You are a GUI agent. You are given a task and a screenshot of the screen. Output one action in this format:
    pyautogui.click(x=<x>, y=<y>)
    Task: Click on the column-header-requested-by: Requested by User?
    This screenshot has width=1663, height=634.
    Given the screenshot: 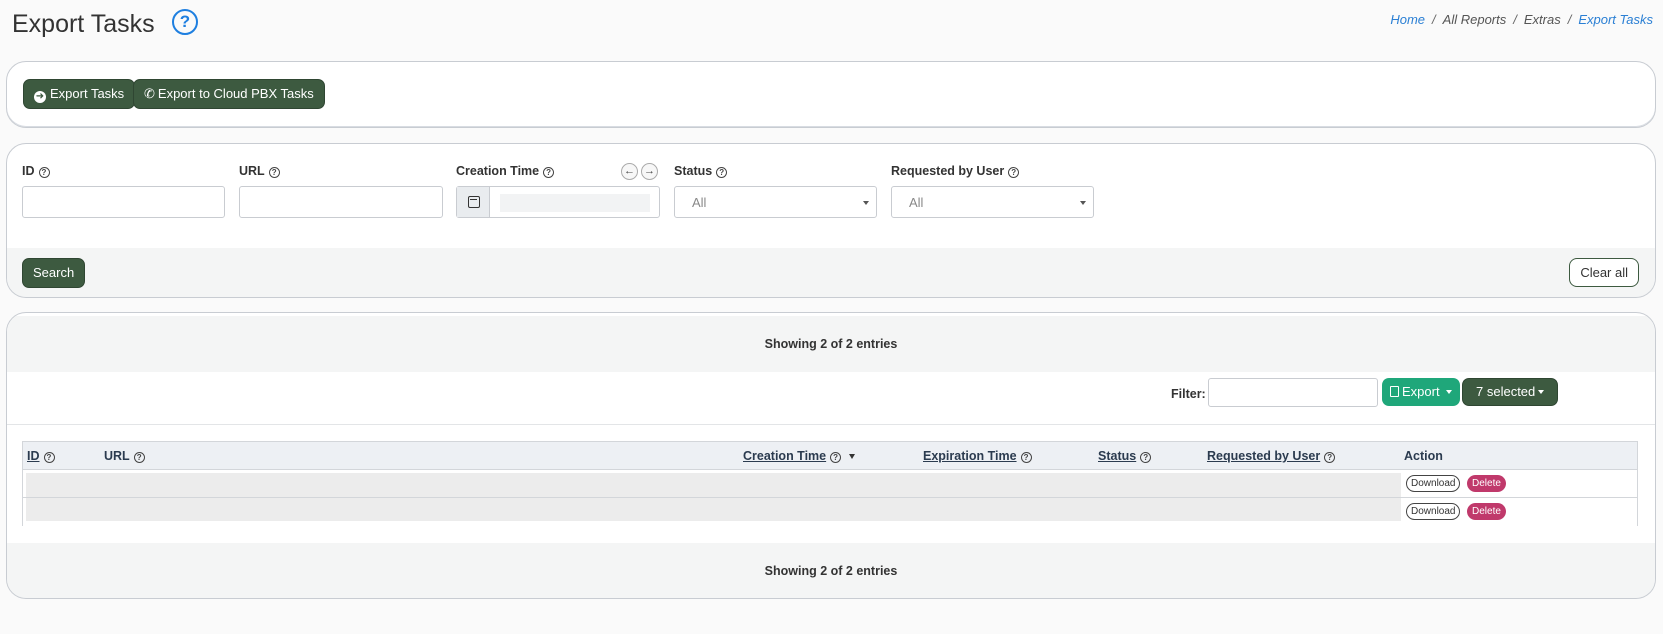 What is the action you would take?
    pyautogui.click(x=1271, y=456)
    